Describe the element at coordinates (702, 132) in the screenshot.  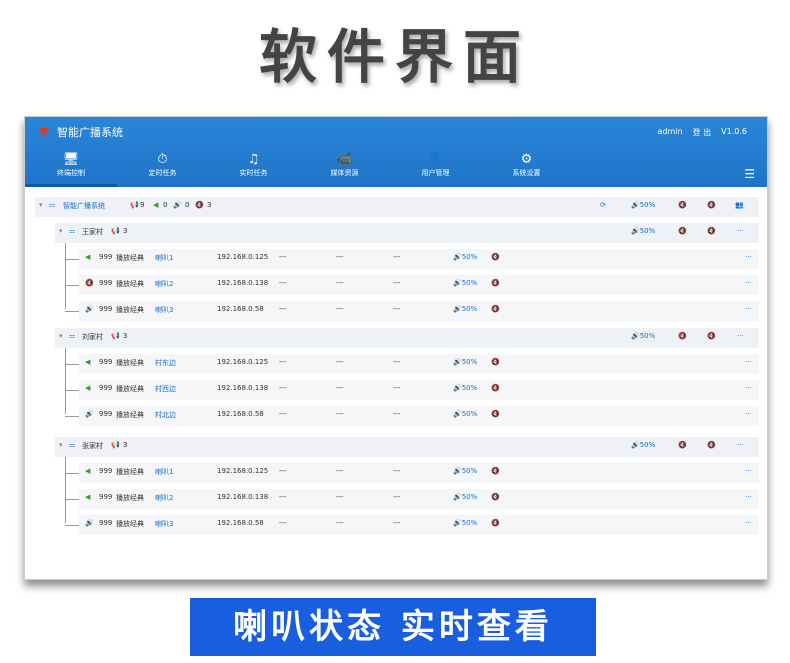
I see `logout-link: 登 出` at that location.